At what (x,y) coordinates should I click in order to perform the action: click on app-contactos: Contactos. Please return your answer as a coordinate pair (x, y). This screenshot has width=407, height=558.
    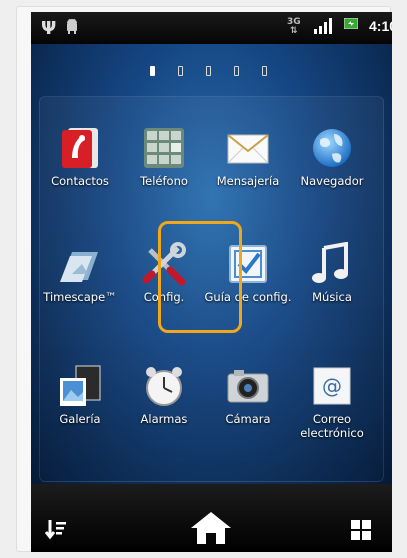
    Looking at the image, I should click on (80, 163).